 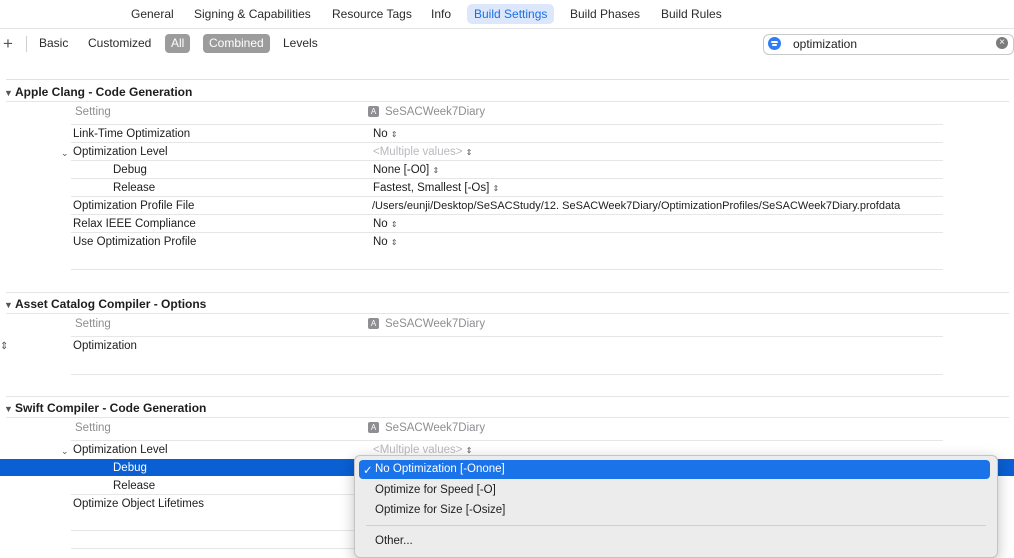 What do you see at coordinates (134, 242) in the screenshot?
I see `setting-use-optimization-profile: Use Optimization Profile` at bounding box center [134, 242].